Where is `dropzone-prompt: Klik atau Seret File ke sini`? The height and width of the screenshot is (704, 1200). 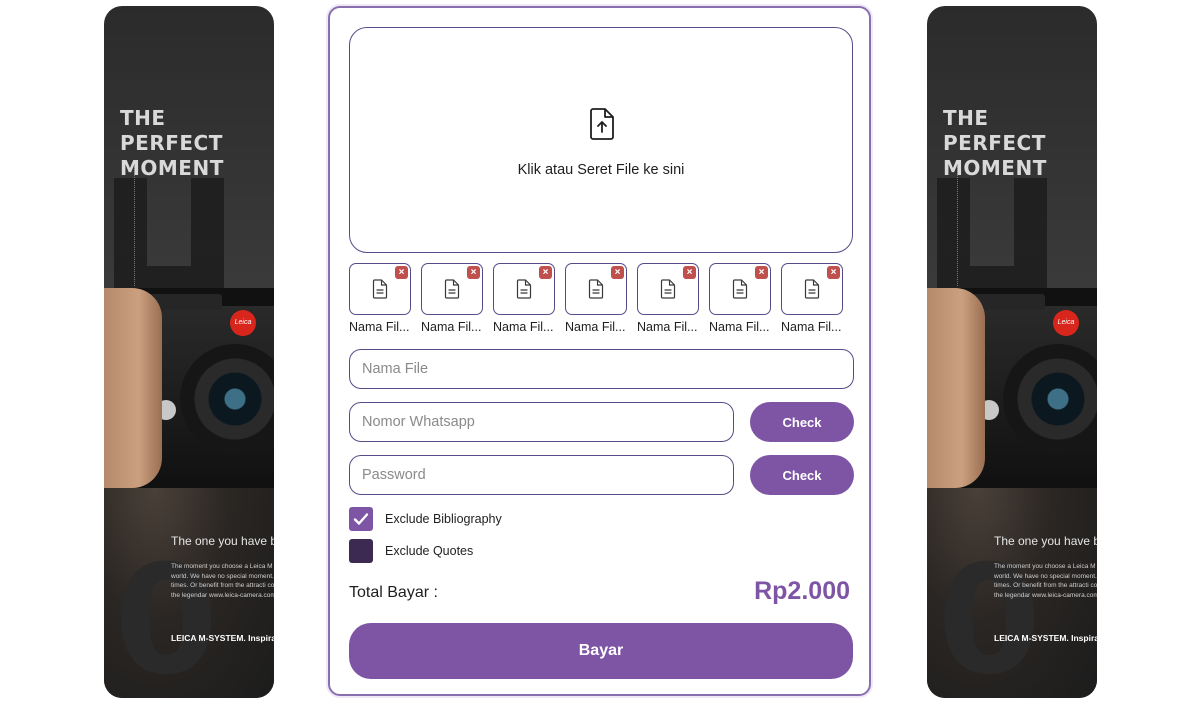 dropzone-prompt: Klik atau Seret File ke sini is located at coordinates (601, 170).